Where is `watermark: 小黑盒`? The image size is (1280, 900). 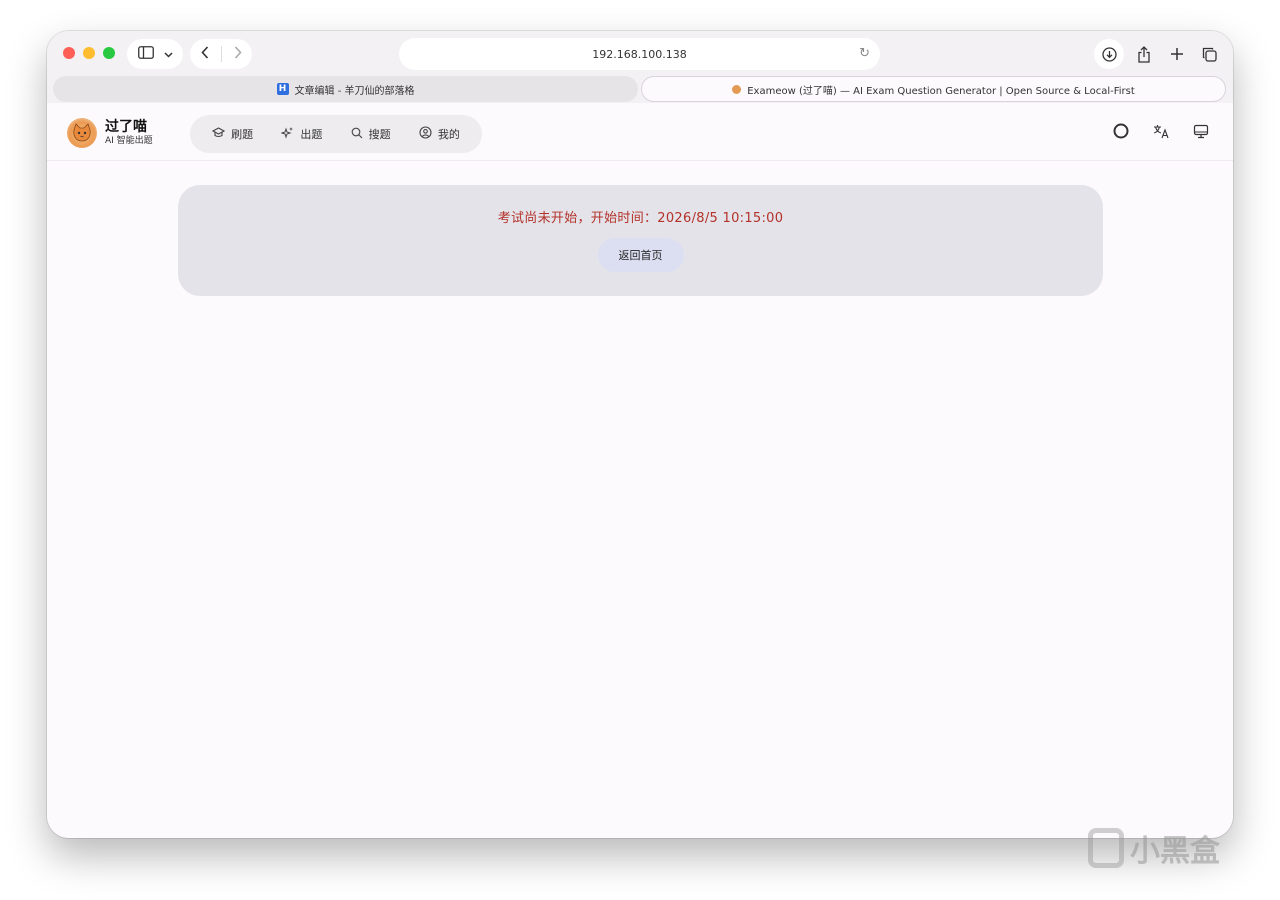 watermark: 小黑盒 is located at coordinates (1154, 848).